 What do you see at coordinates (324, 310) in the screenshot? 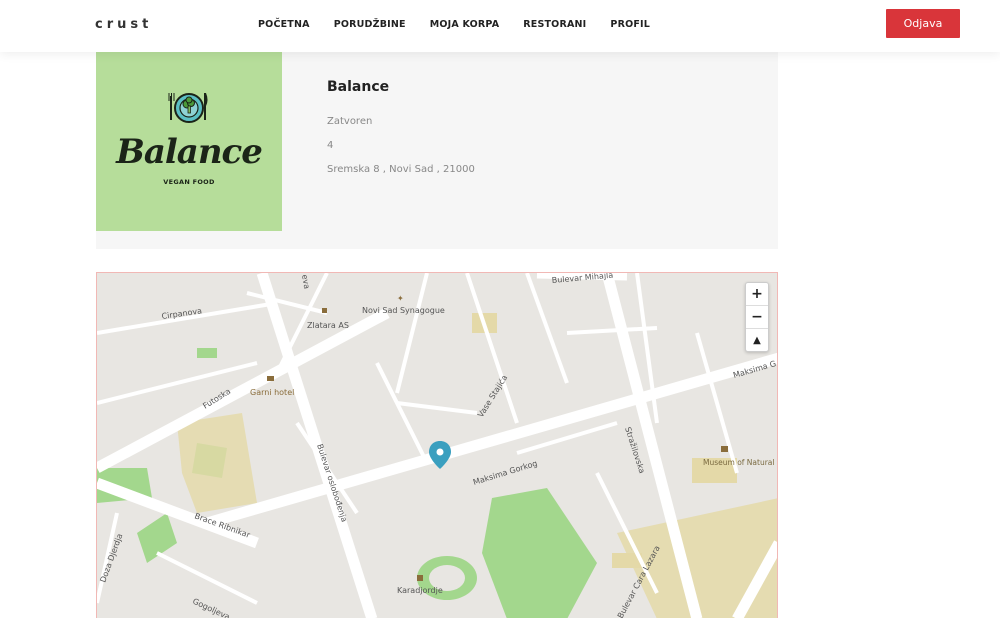
I see `jewelry-poi-icon` at bounding box center [324, 310].